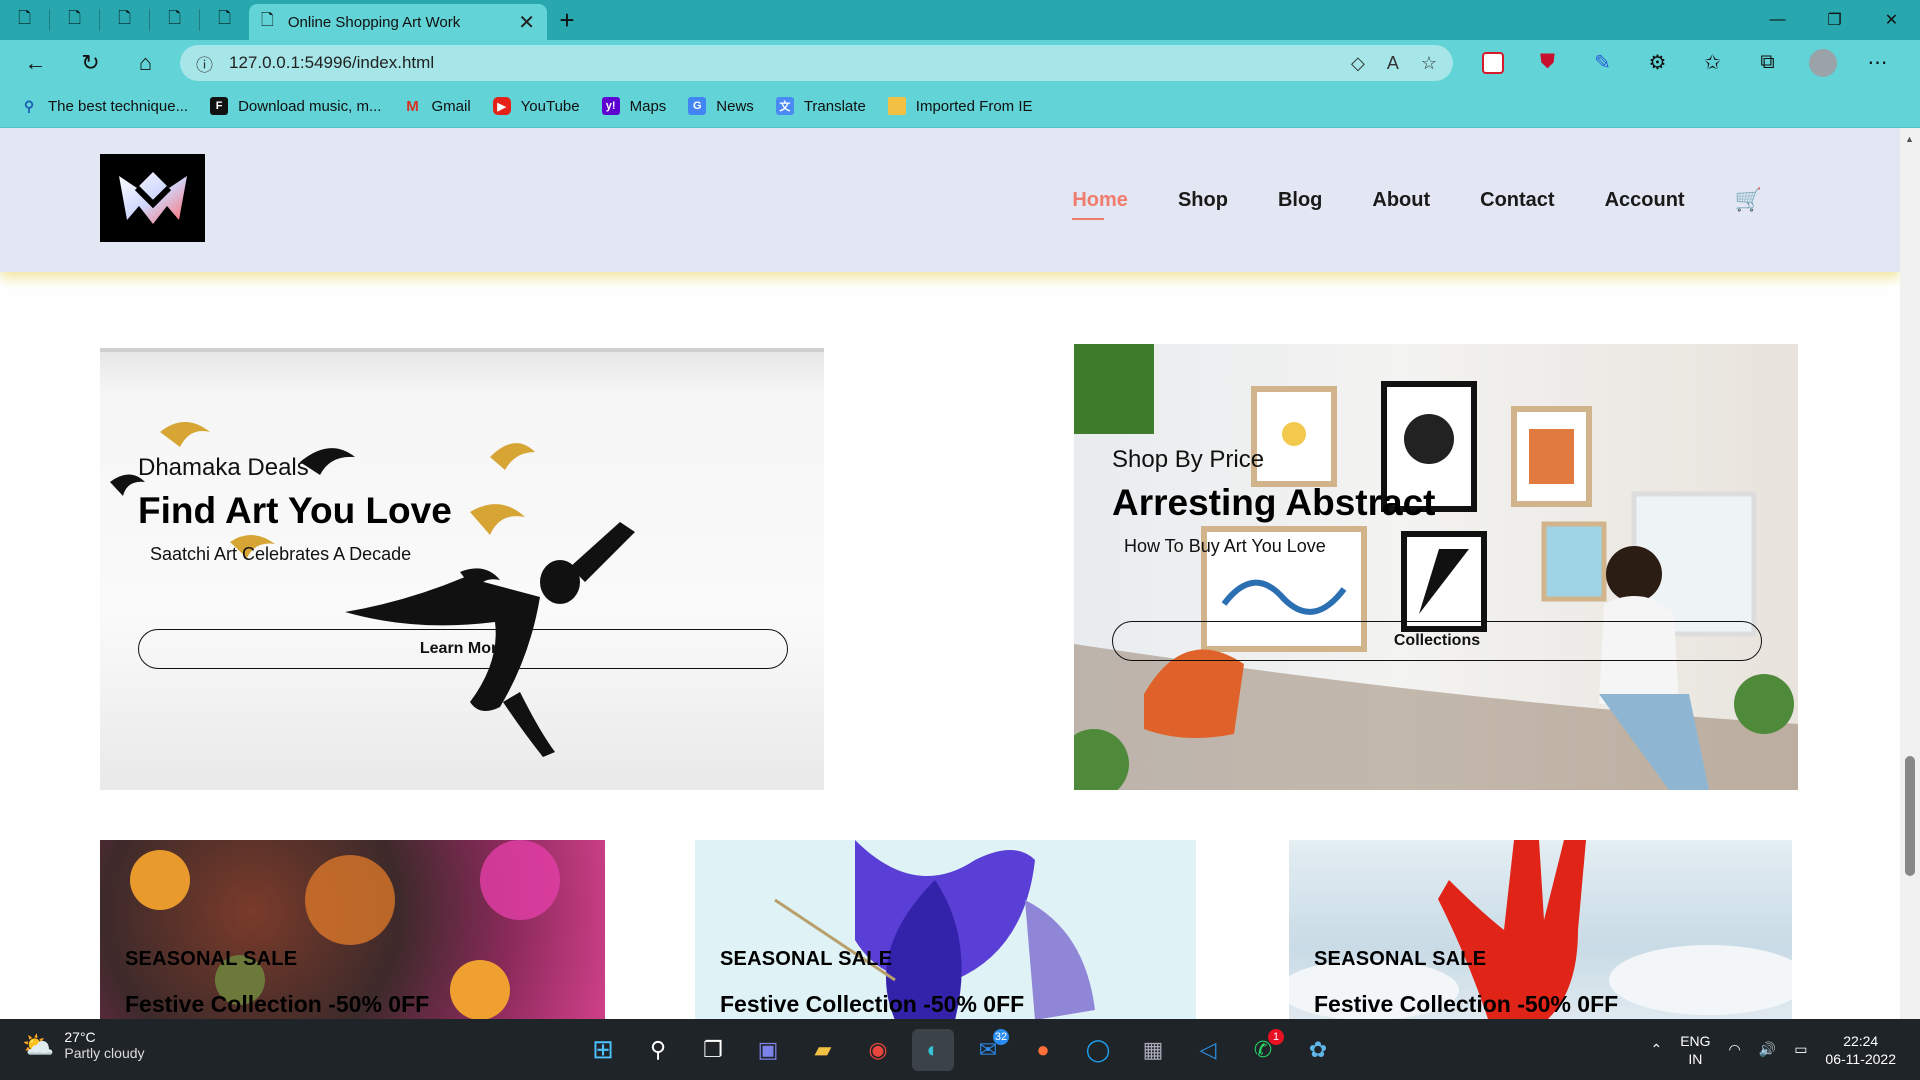 This screenshot has width=1920, height=1080. Describe the element at coordinates (1777, 20) in the screenshot. I see `minimize-button: —` at that location.